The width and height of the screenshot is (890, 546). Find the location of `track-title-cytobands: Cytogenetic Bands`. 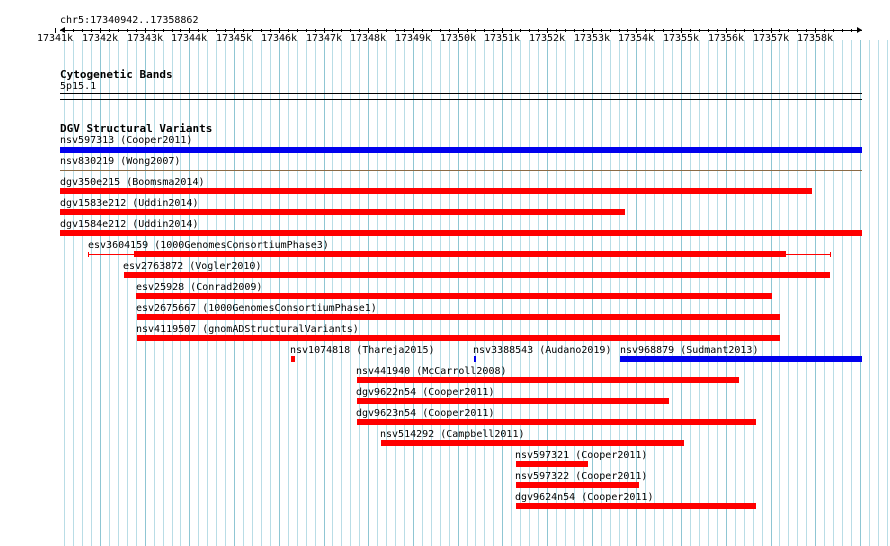

track-title-cytobands: Cytogenetic Bands is located at coordinates (116, 74).